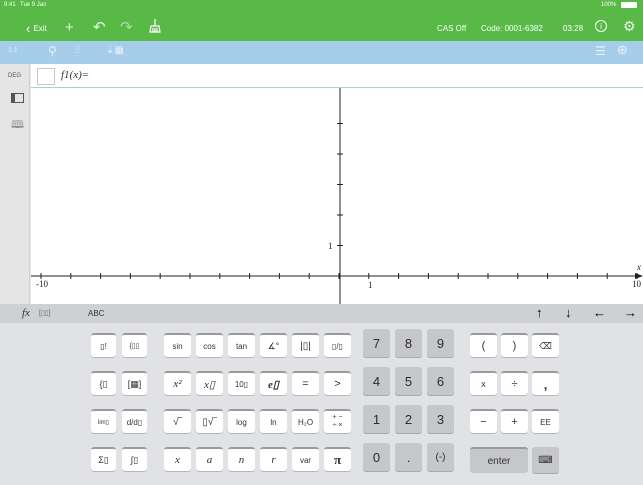  Describe the element at coordinates (600, 51) in the screenshot. I see `menu-icon: ☰` at that location.